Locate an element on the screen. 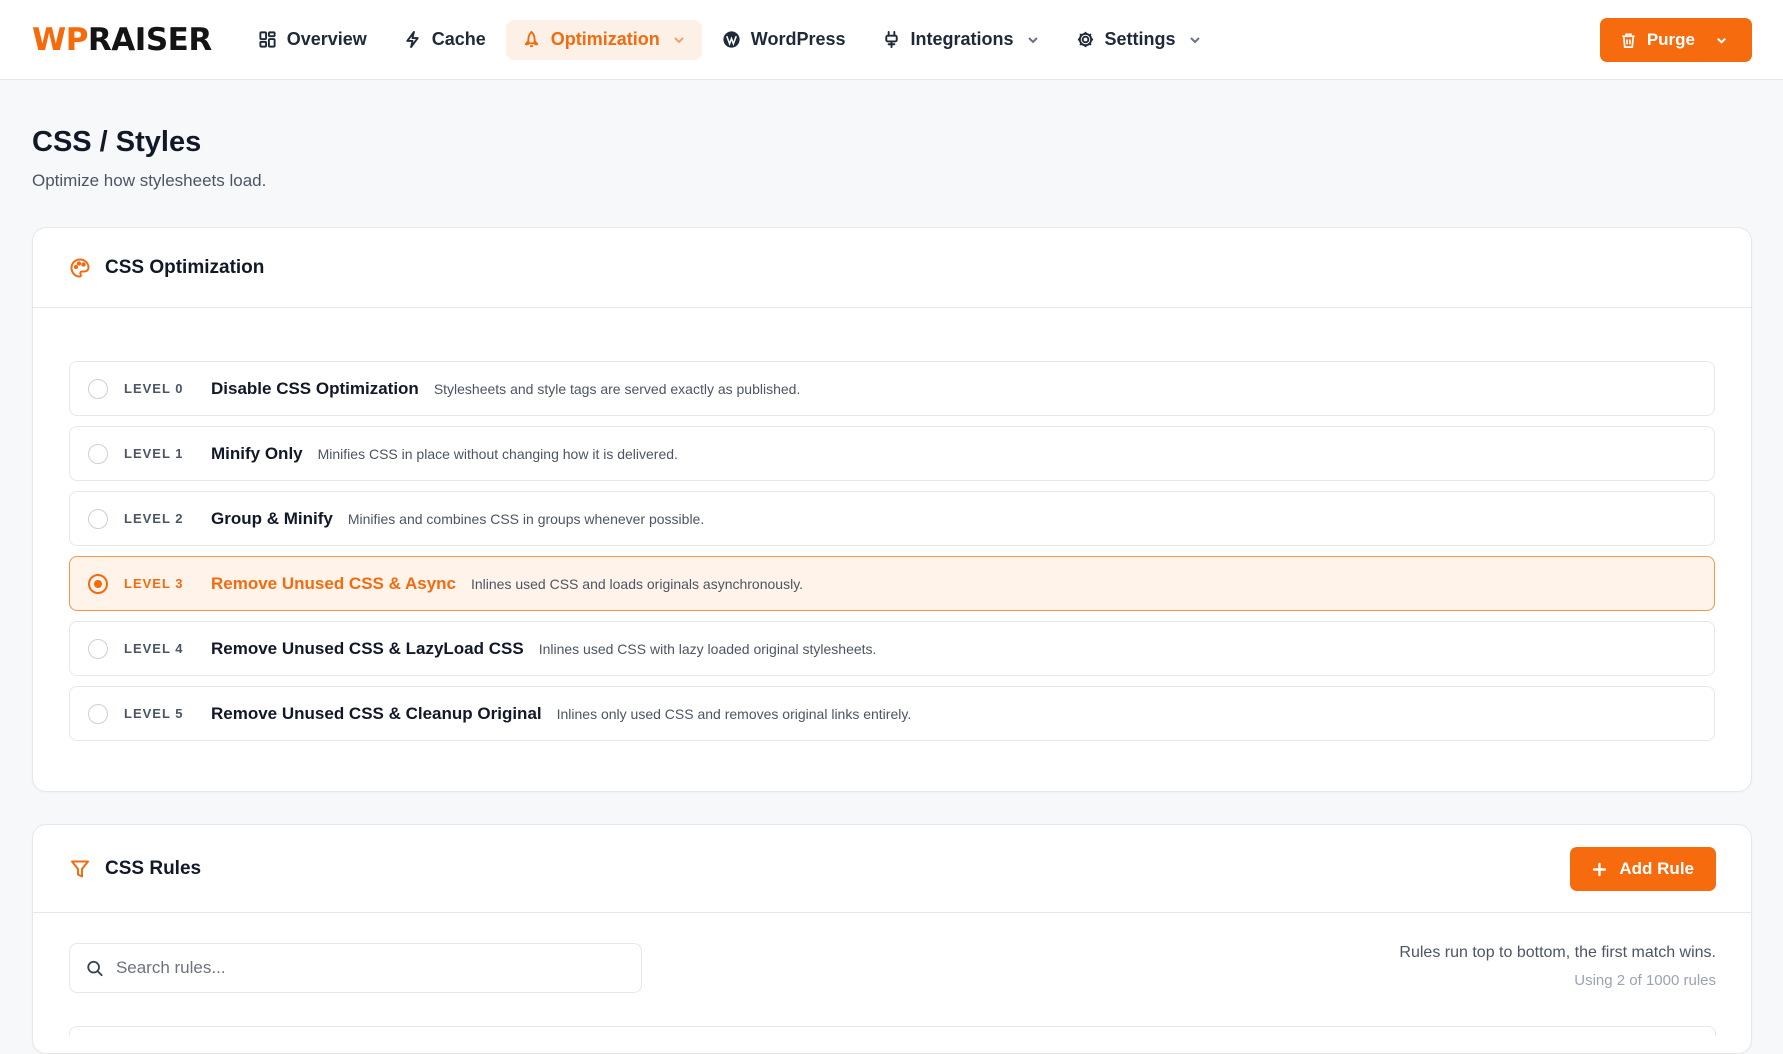  search-rules-box is located at coordinates (355, 968).